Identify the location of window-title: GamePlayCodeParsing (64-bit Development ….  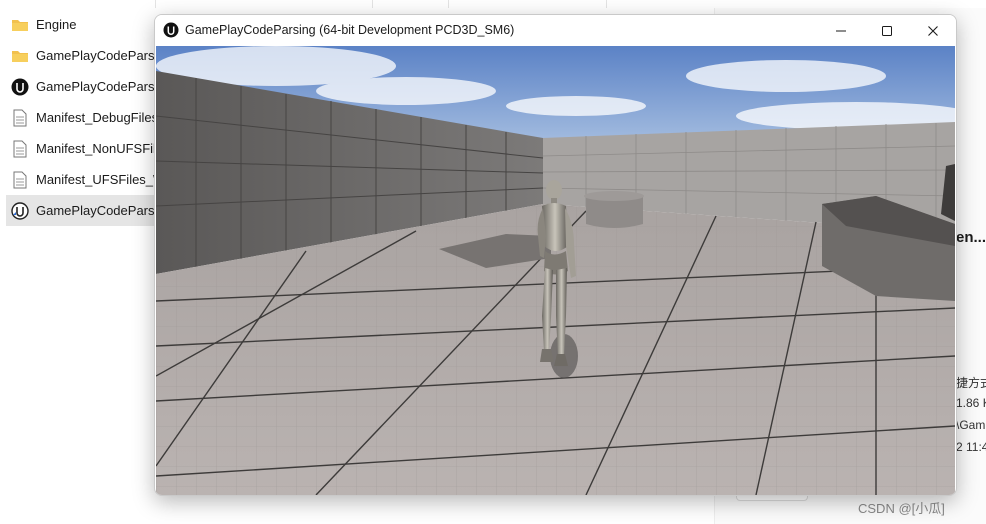
(350, 30).